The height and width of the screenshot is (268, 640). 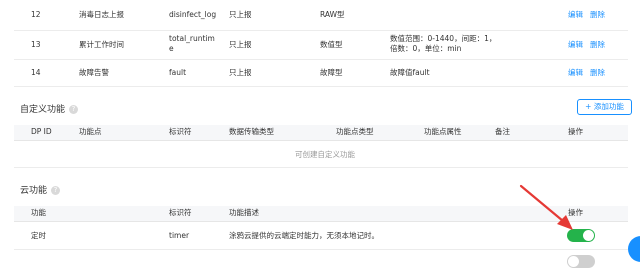 I want to click on attribute-line-2: 倍数：0，单位：min, so click(x=426, y=48).